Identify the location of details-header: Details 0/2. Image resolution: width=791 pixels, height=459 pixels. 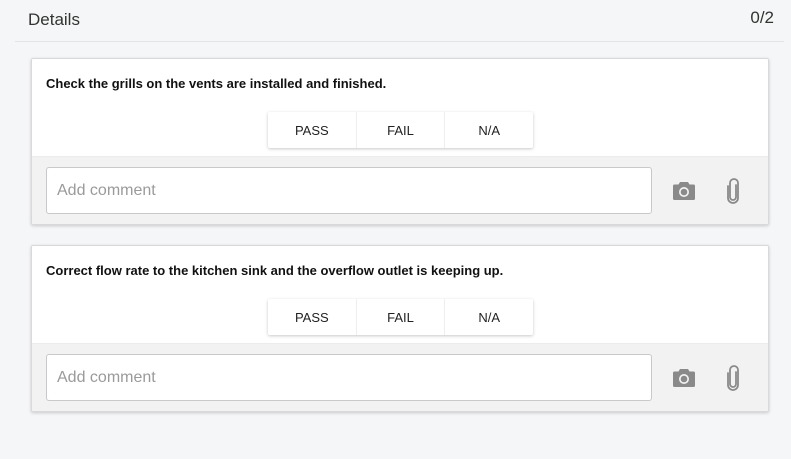
(399, 21).